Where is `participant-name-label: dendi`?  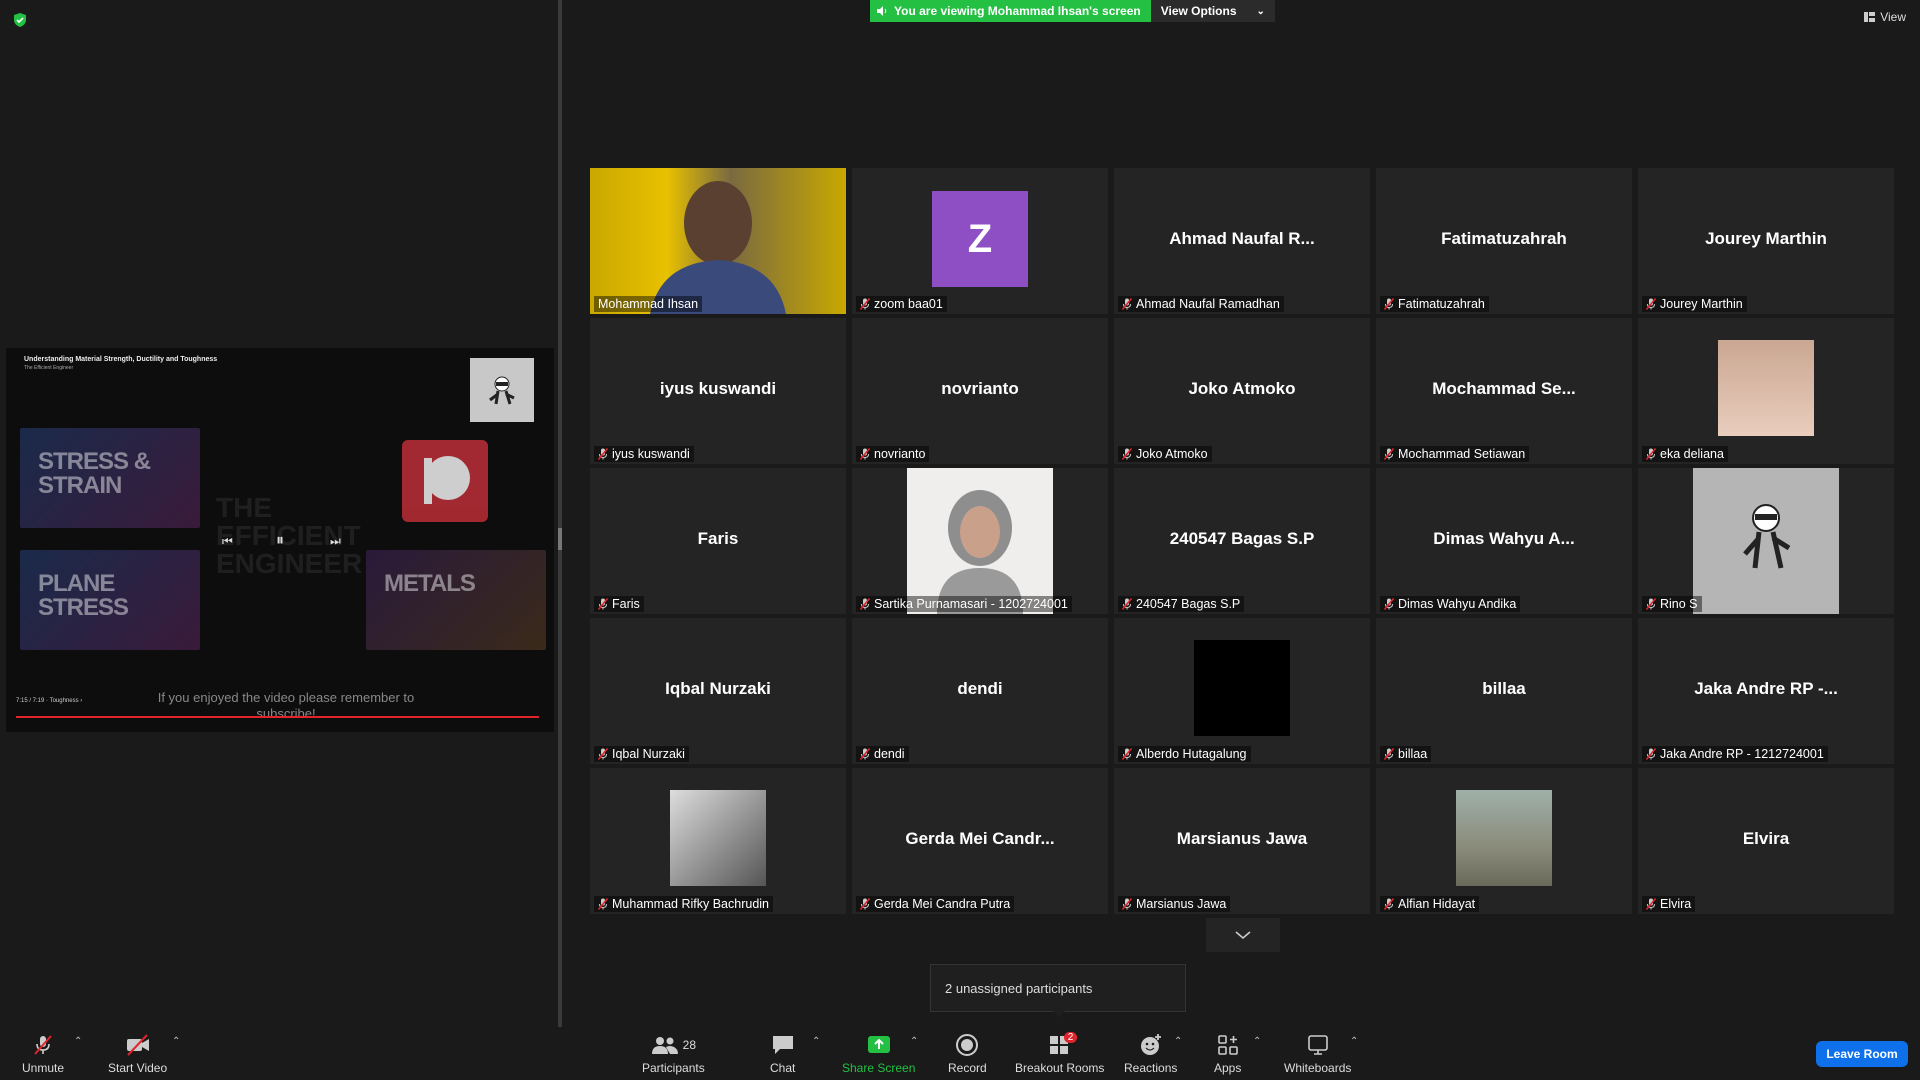
participant-name-label: dendi is located at coordinates (882, 754).